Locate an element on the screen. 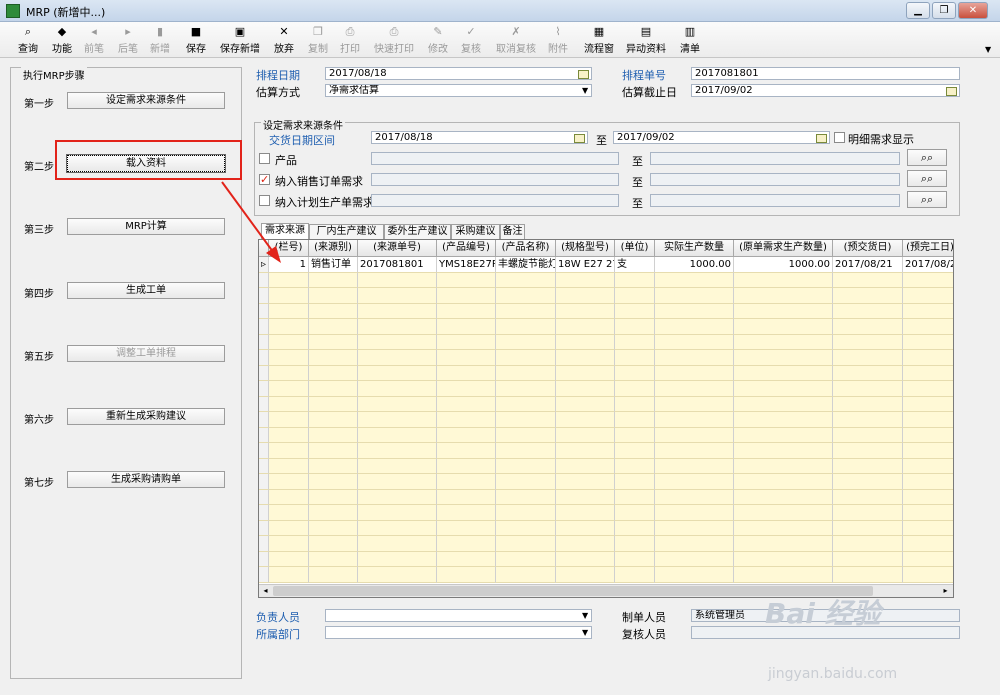 The image size is (1000, 695). toolbar-button-save: ■ 保存 is located at coordinates (196, 40).